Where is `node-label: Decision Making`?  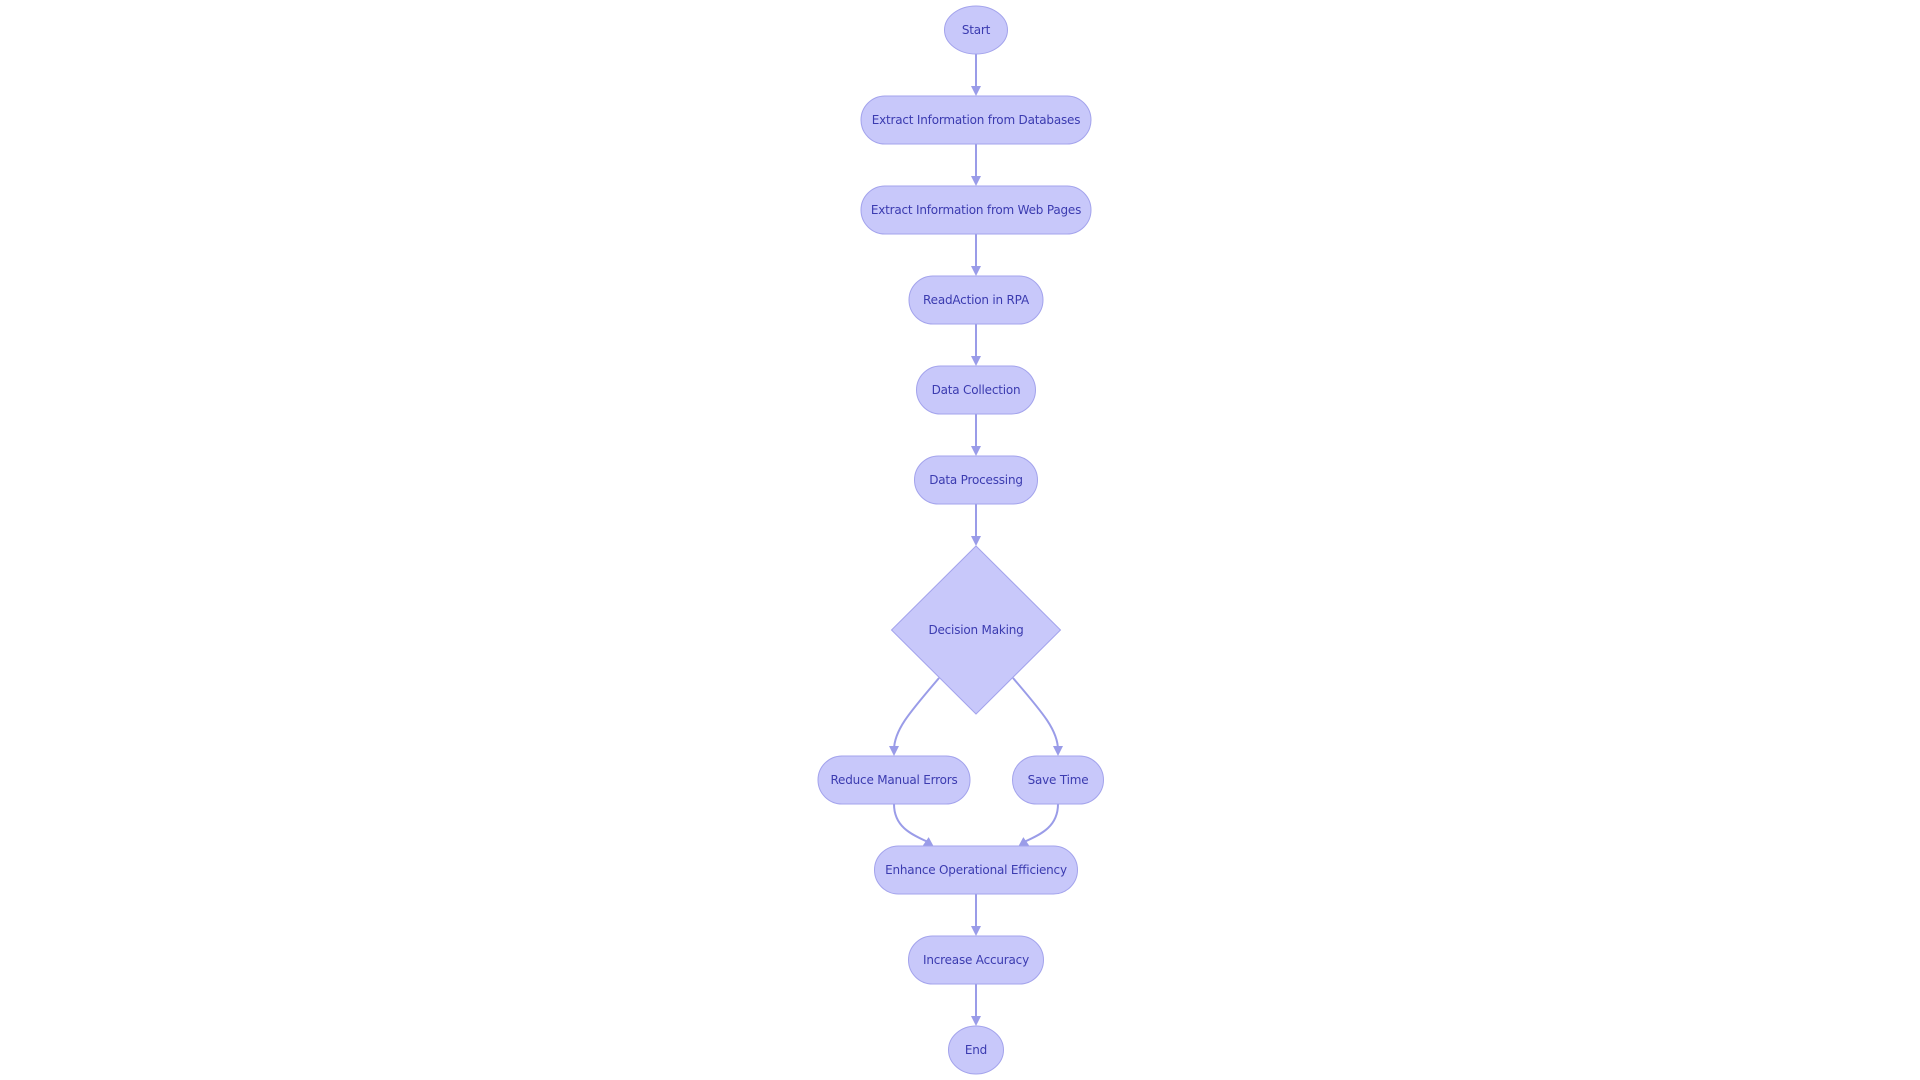
node-label: Decision Making is located at coordinates (975, 630).